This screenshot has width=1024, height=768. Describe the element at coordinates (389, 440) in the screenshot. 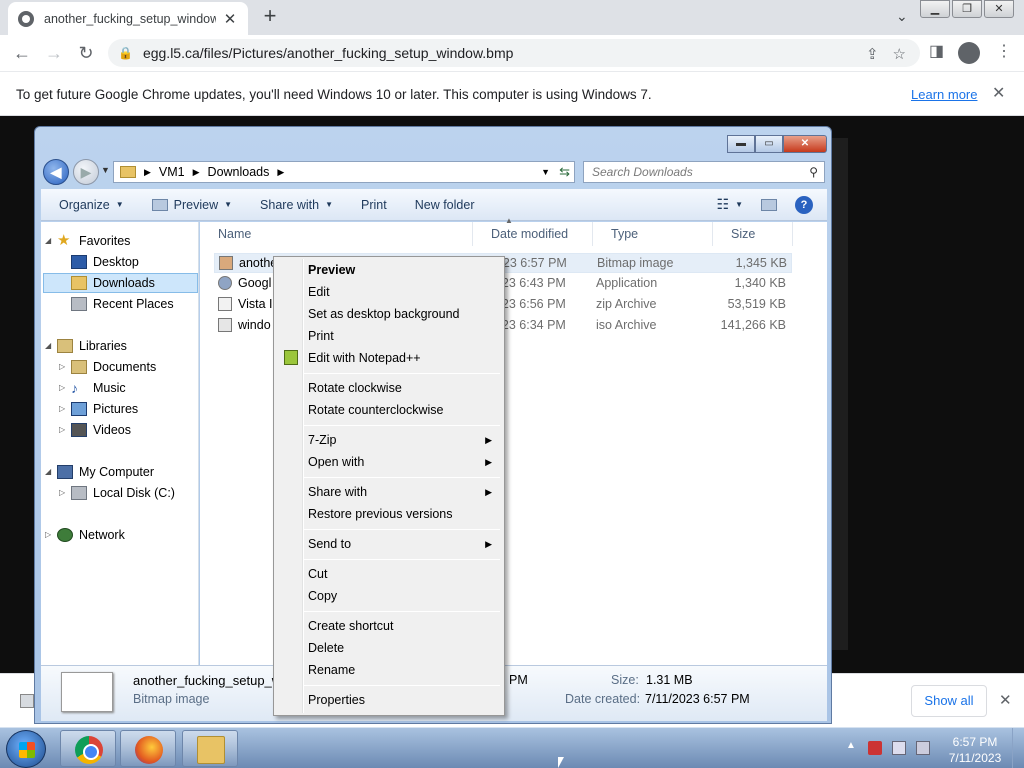

I see `menu-item-7zip: 7-Zip ▶` at that location.